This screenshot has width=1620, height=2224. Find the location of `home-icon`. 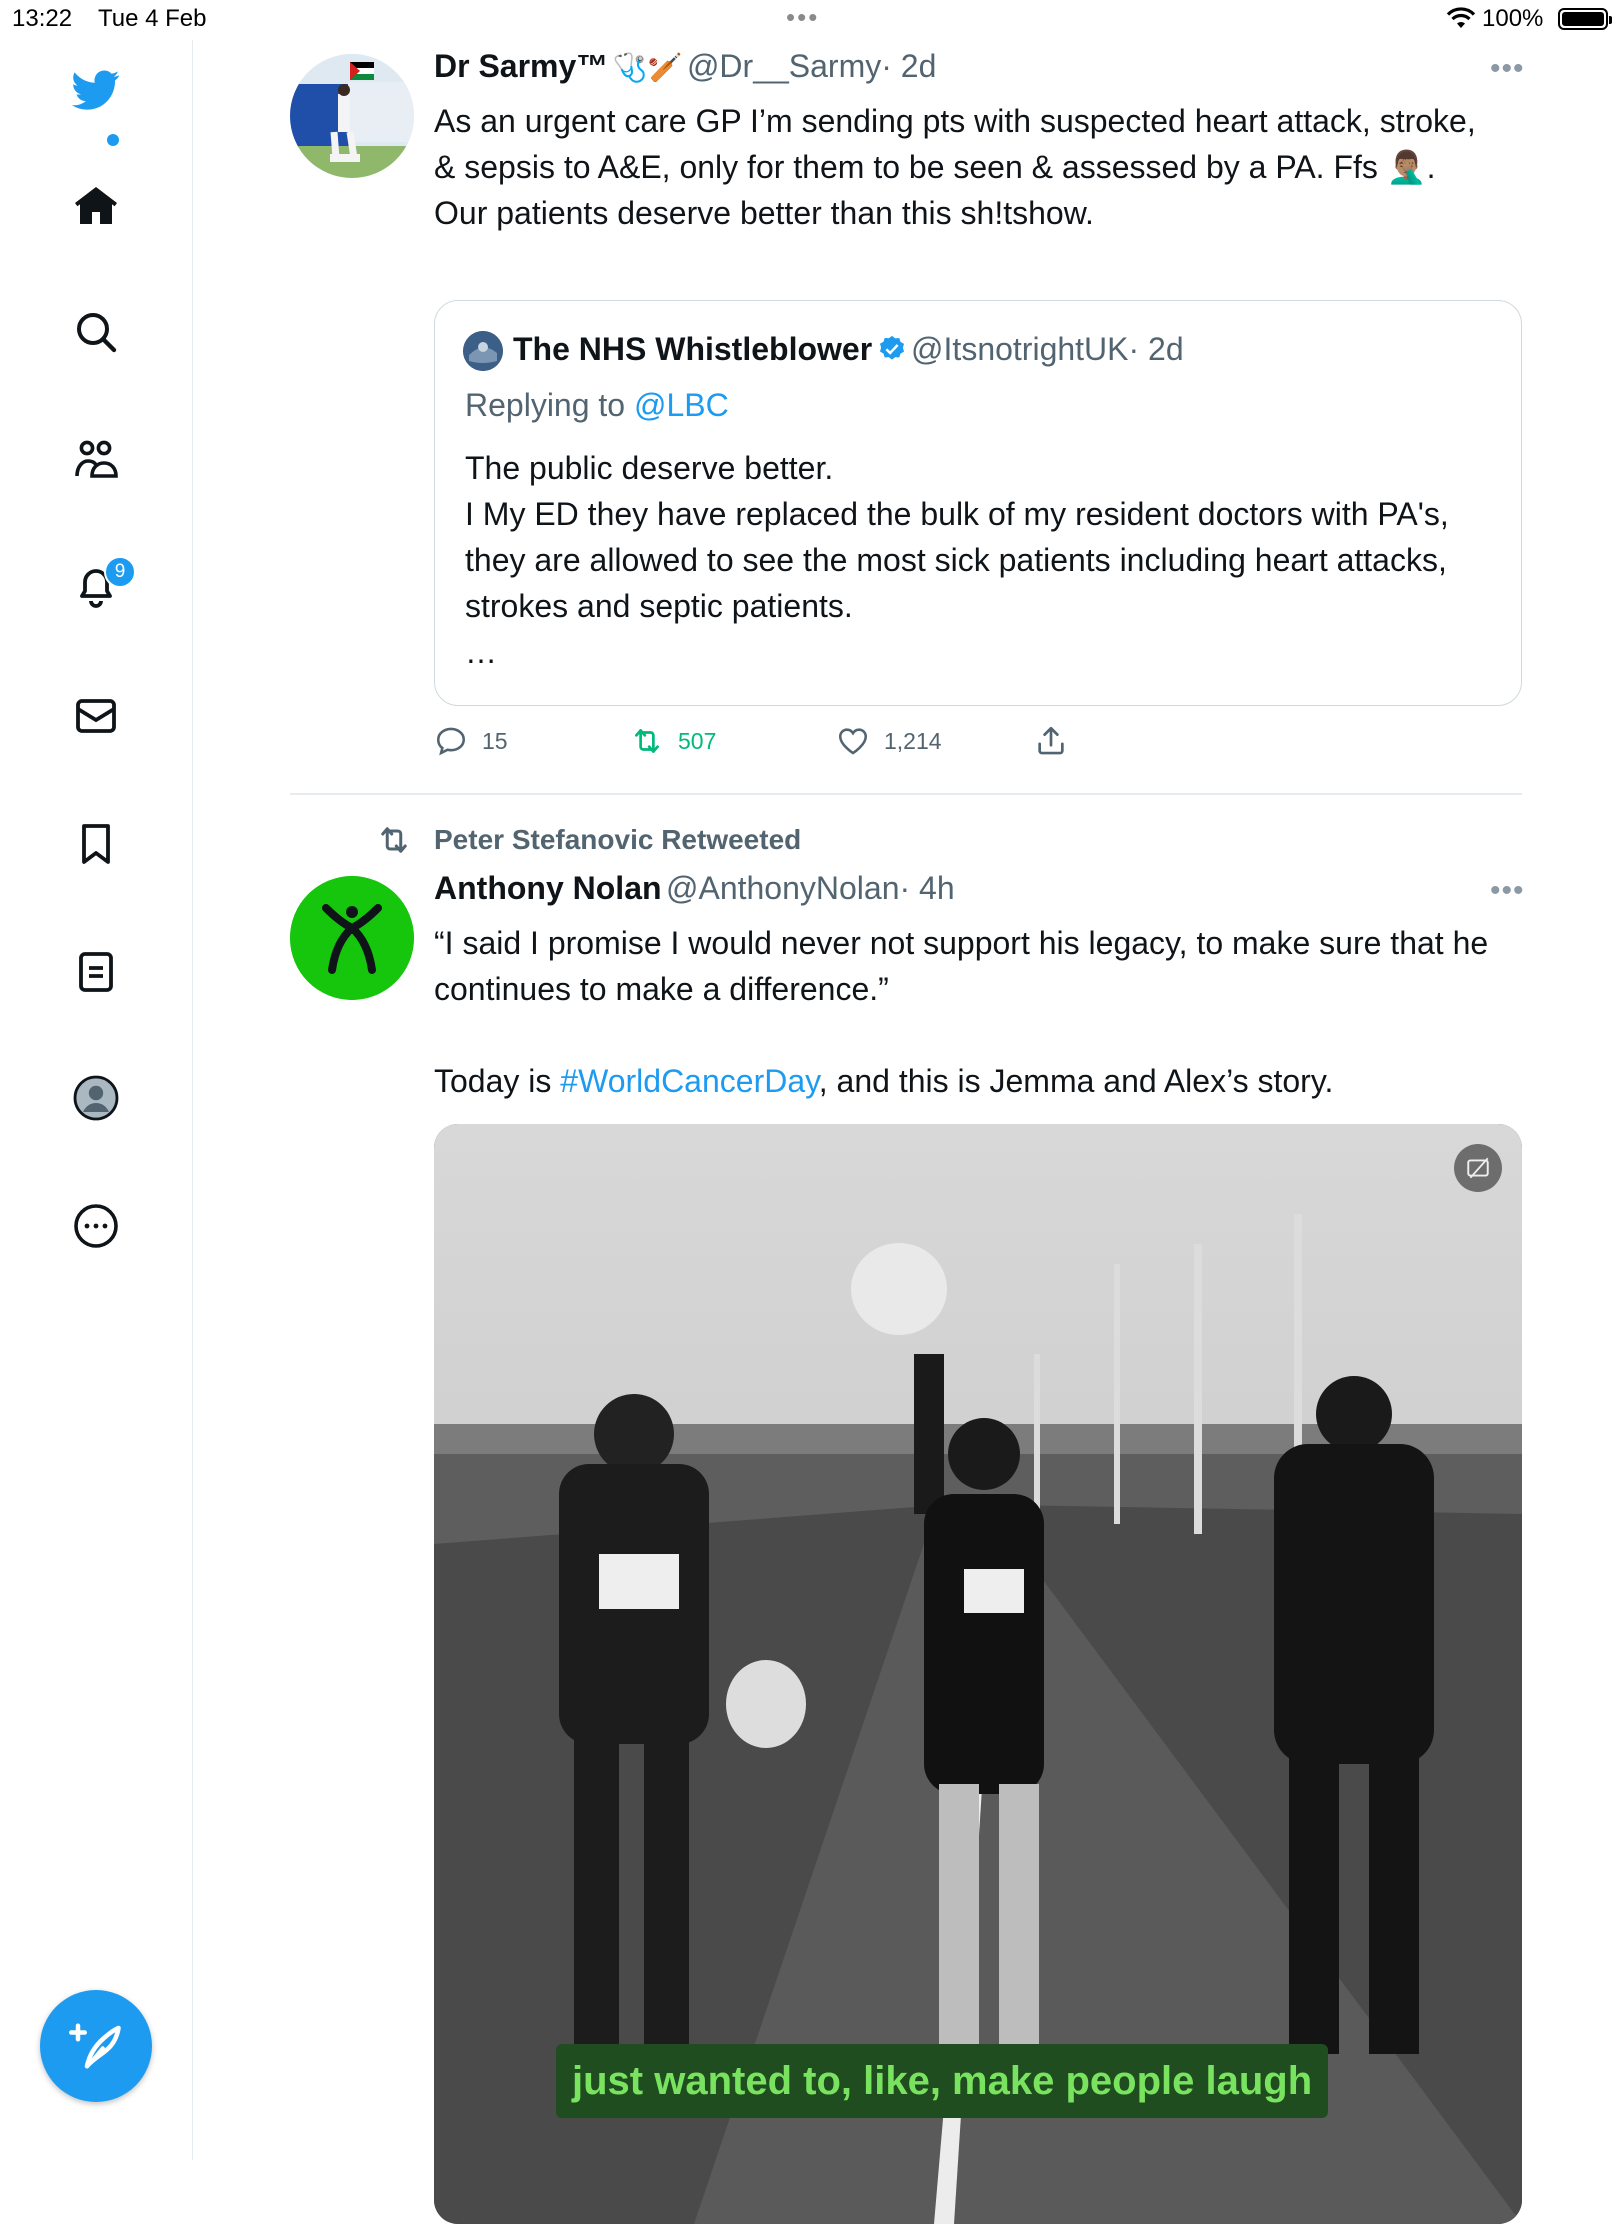

home-icon is located at coordinates (96, 206).